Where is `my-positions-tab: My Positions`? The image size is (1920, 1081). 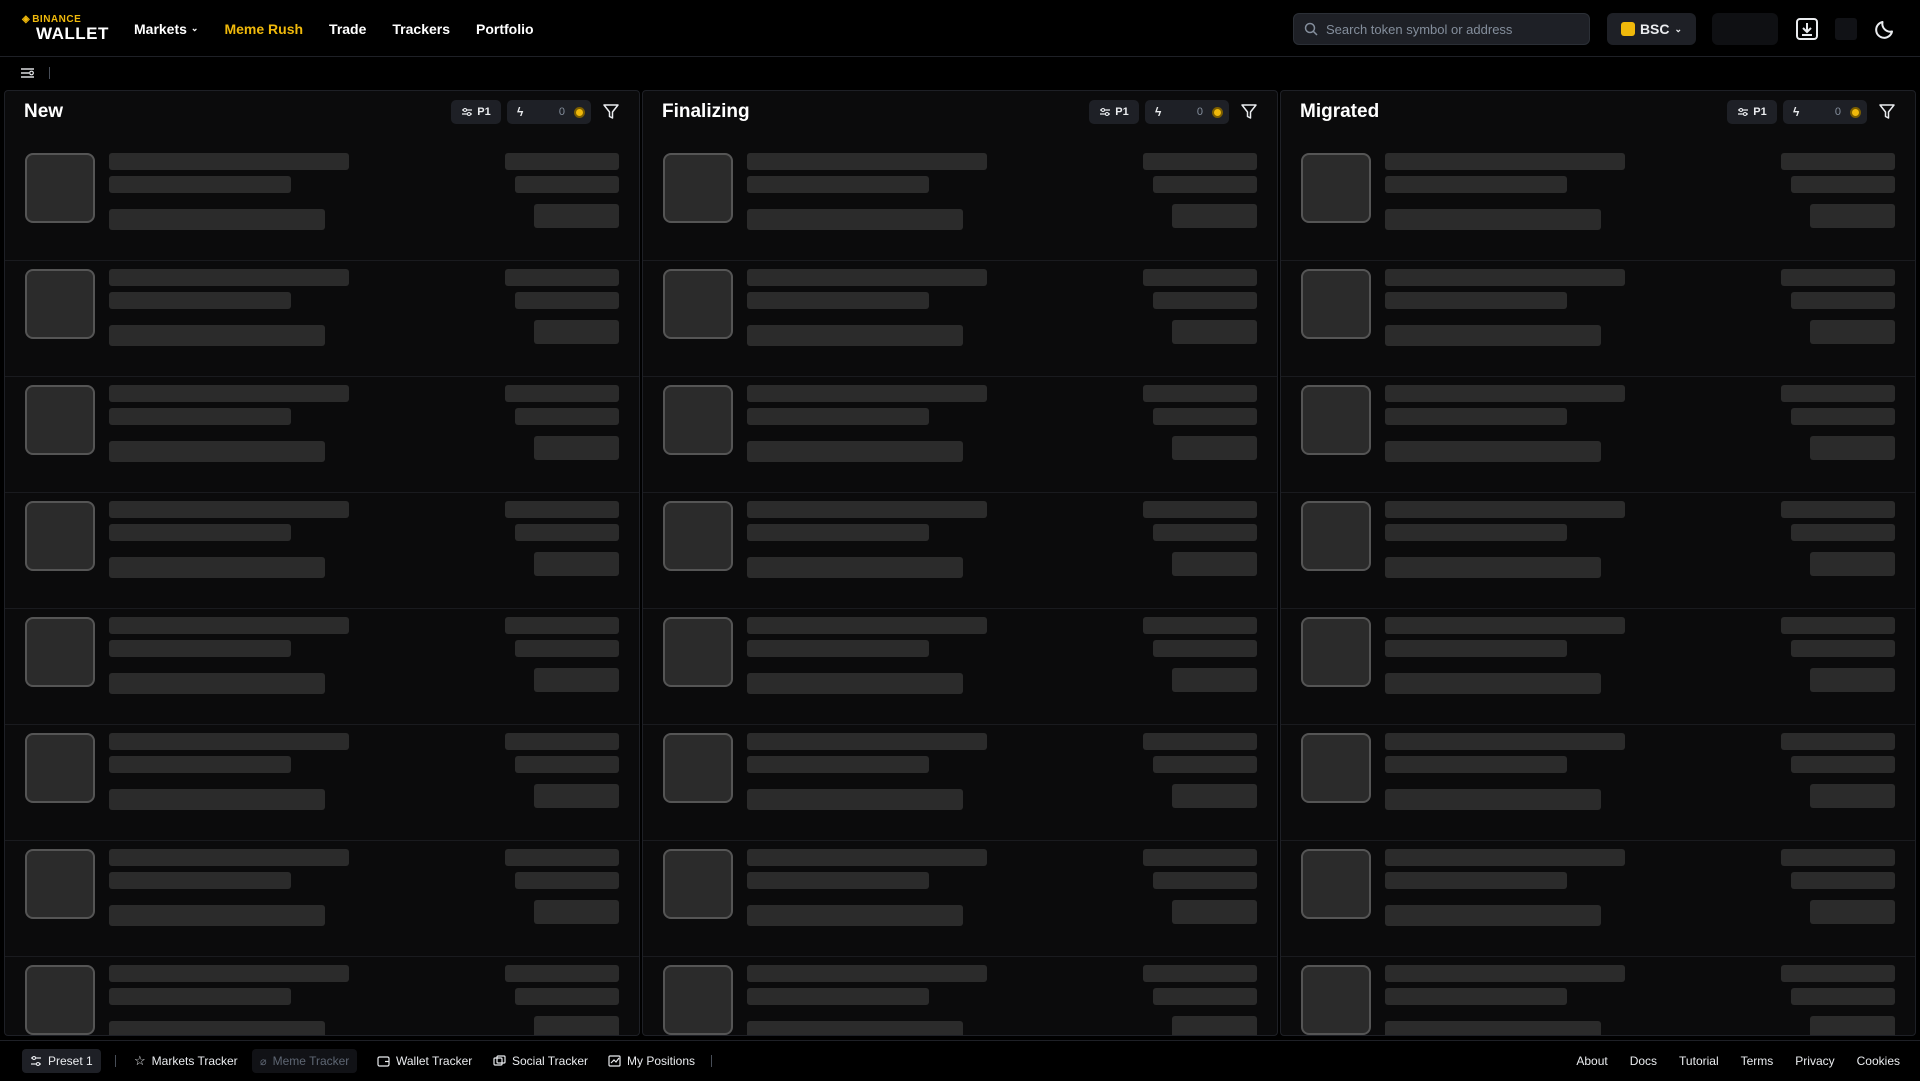
my-positions-tab: My Positions is located at coordinates (651, 1061).